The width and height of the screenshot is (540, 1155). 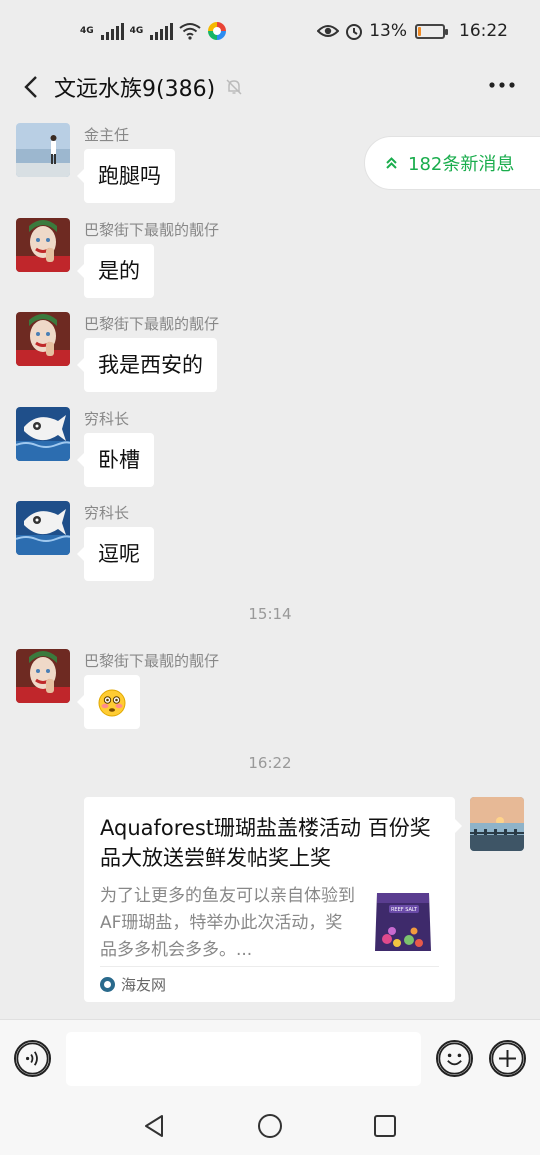 What do you see at coordinates (328, 31) in the screenshot?
I see `eye-icon` at bounding box center [328, 31].